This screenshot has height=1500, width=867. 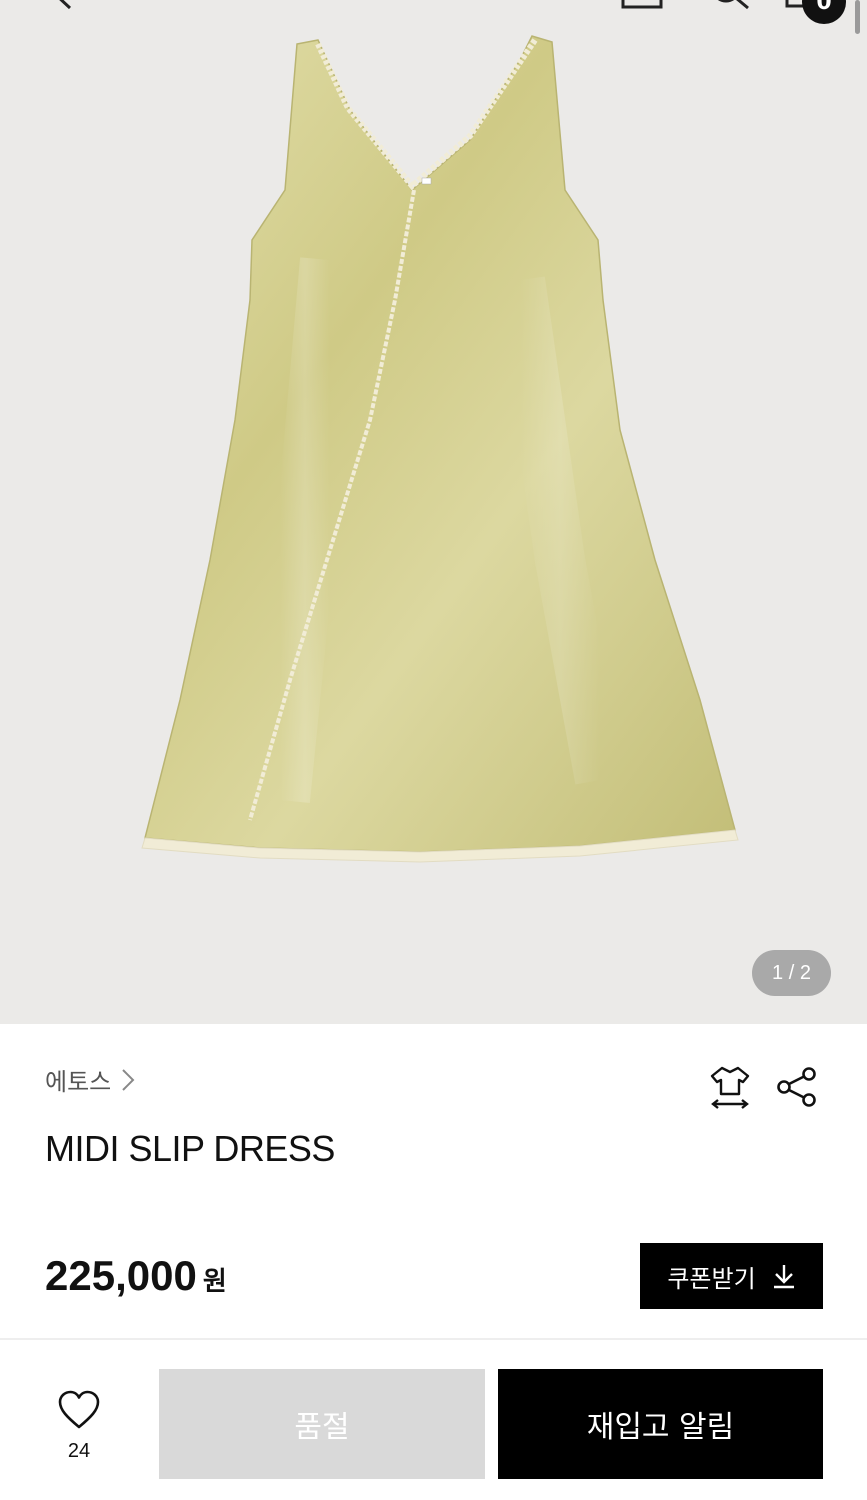 I want to click on soldout-button: 품절, so click(x=322, y=1424).